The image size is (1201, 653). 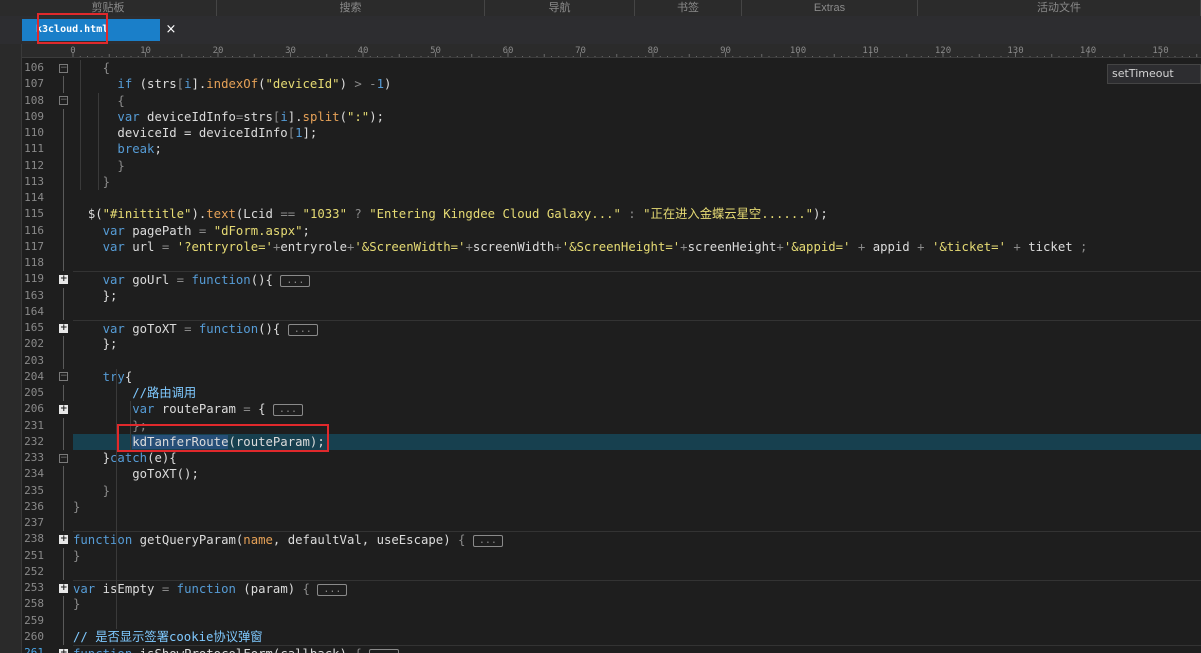 I want to click on ruler-label: 130, so click(x=1015, y=51).